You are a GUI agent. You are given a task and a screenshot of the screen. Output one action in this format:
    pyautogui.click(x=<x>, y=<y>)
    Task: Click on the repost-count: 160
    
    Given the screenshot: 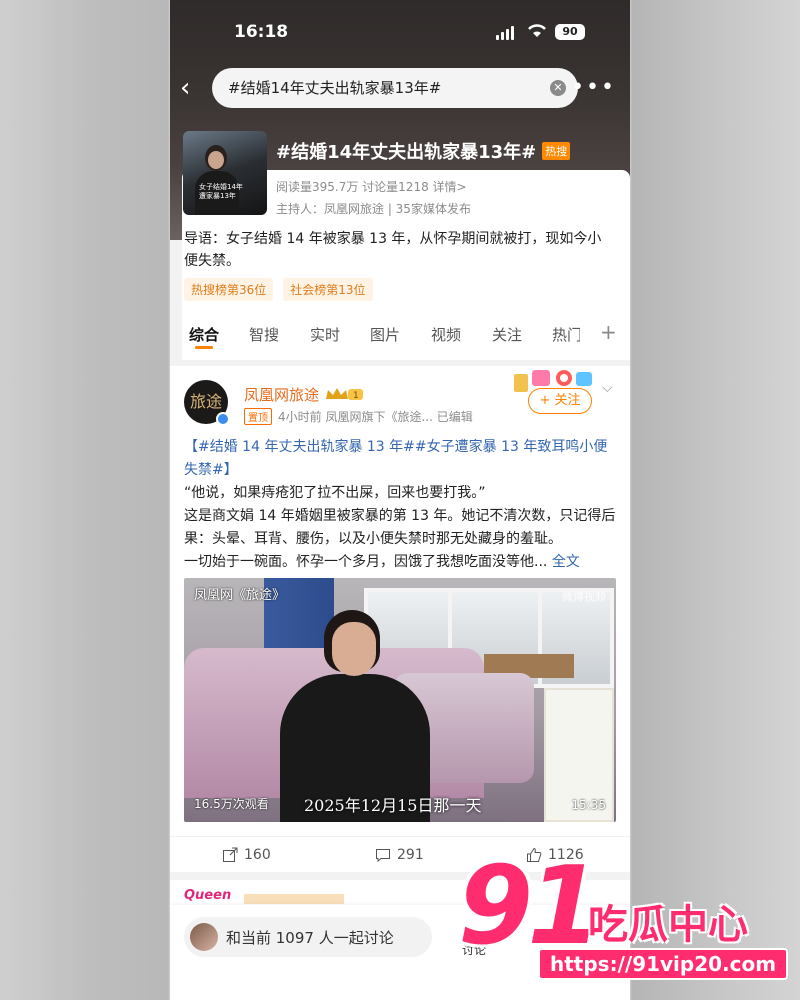 What is the action you would take?
    pyautogui.click(x=257, y=855)
    